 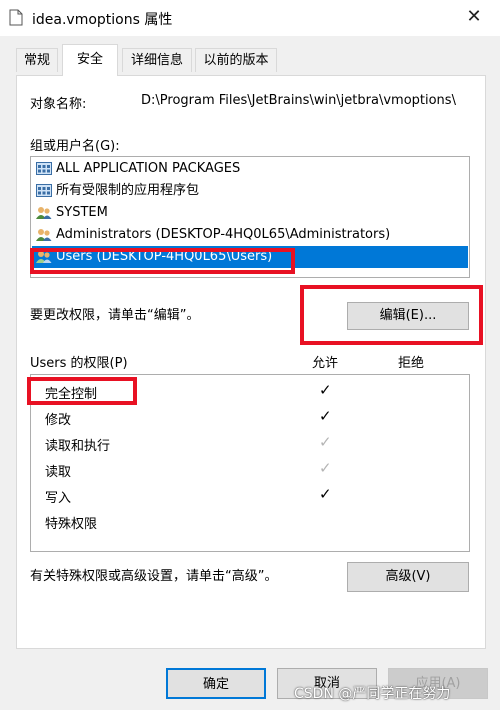 I want to click on list-item: SYSTEM, so click(x=70, y=213).